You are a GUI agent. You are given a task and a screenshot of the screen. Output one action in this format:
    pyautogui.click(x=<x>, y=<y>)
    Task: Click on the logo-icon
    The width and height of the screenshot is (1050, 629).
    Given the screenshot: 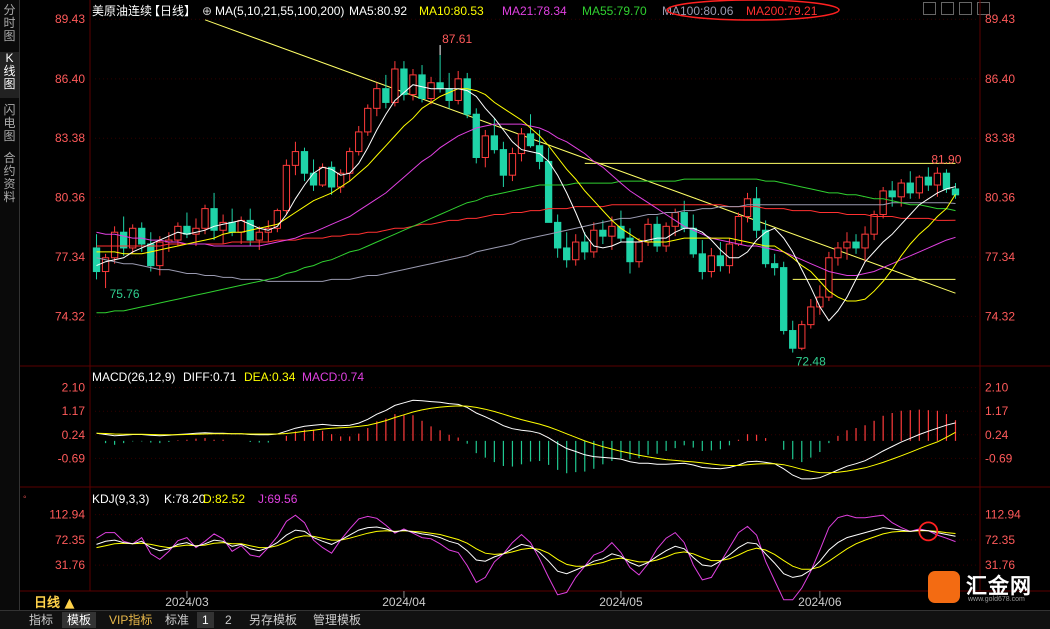 What is the action you would take?
    pyautogui.click(x=944, y=587)
    